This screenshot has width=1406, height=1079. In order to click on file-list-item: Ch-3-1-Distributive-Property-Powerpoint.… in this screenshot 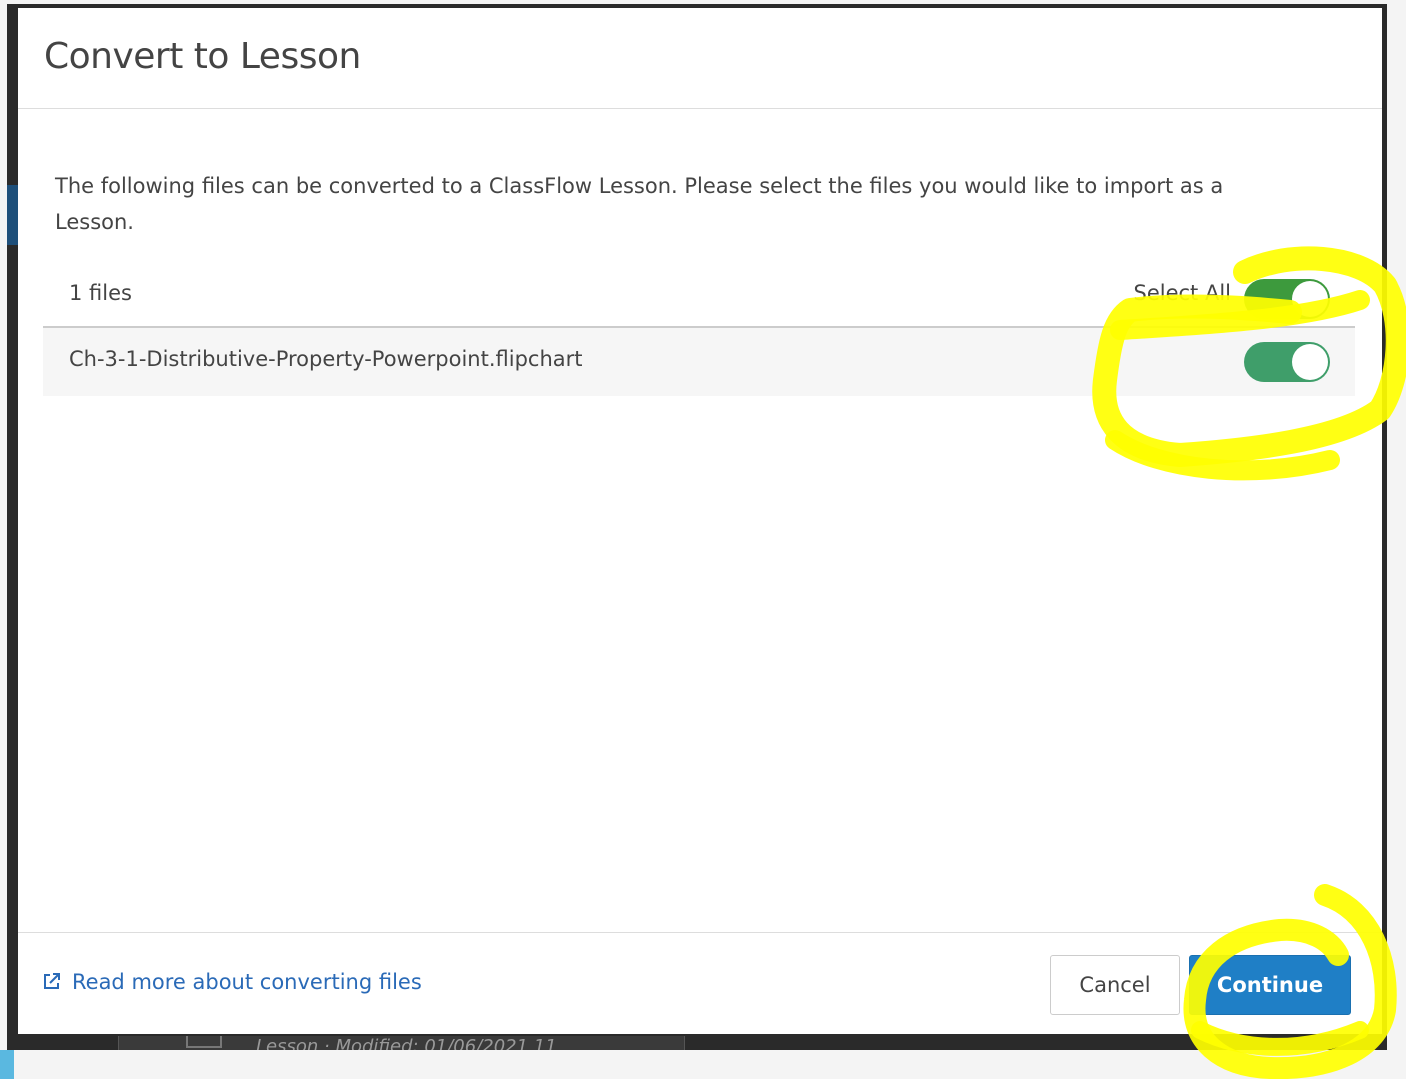, I will do `click(699, 362)`.